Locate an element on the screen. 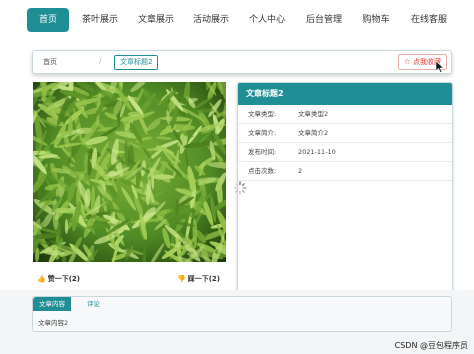 The height and width of the screenshot is (354, 474). info-key: 文章简介: is located at coordinates (262, 133).